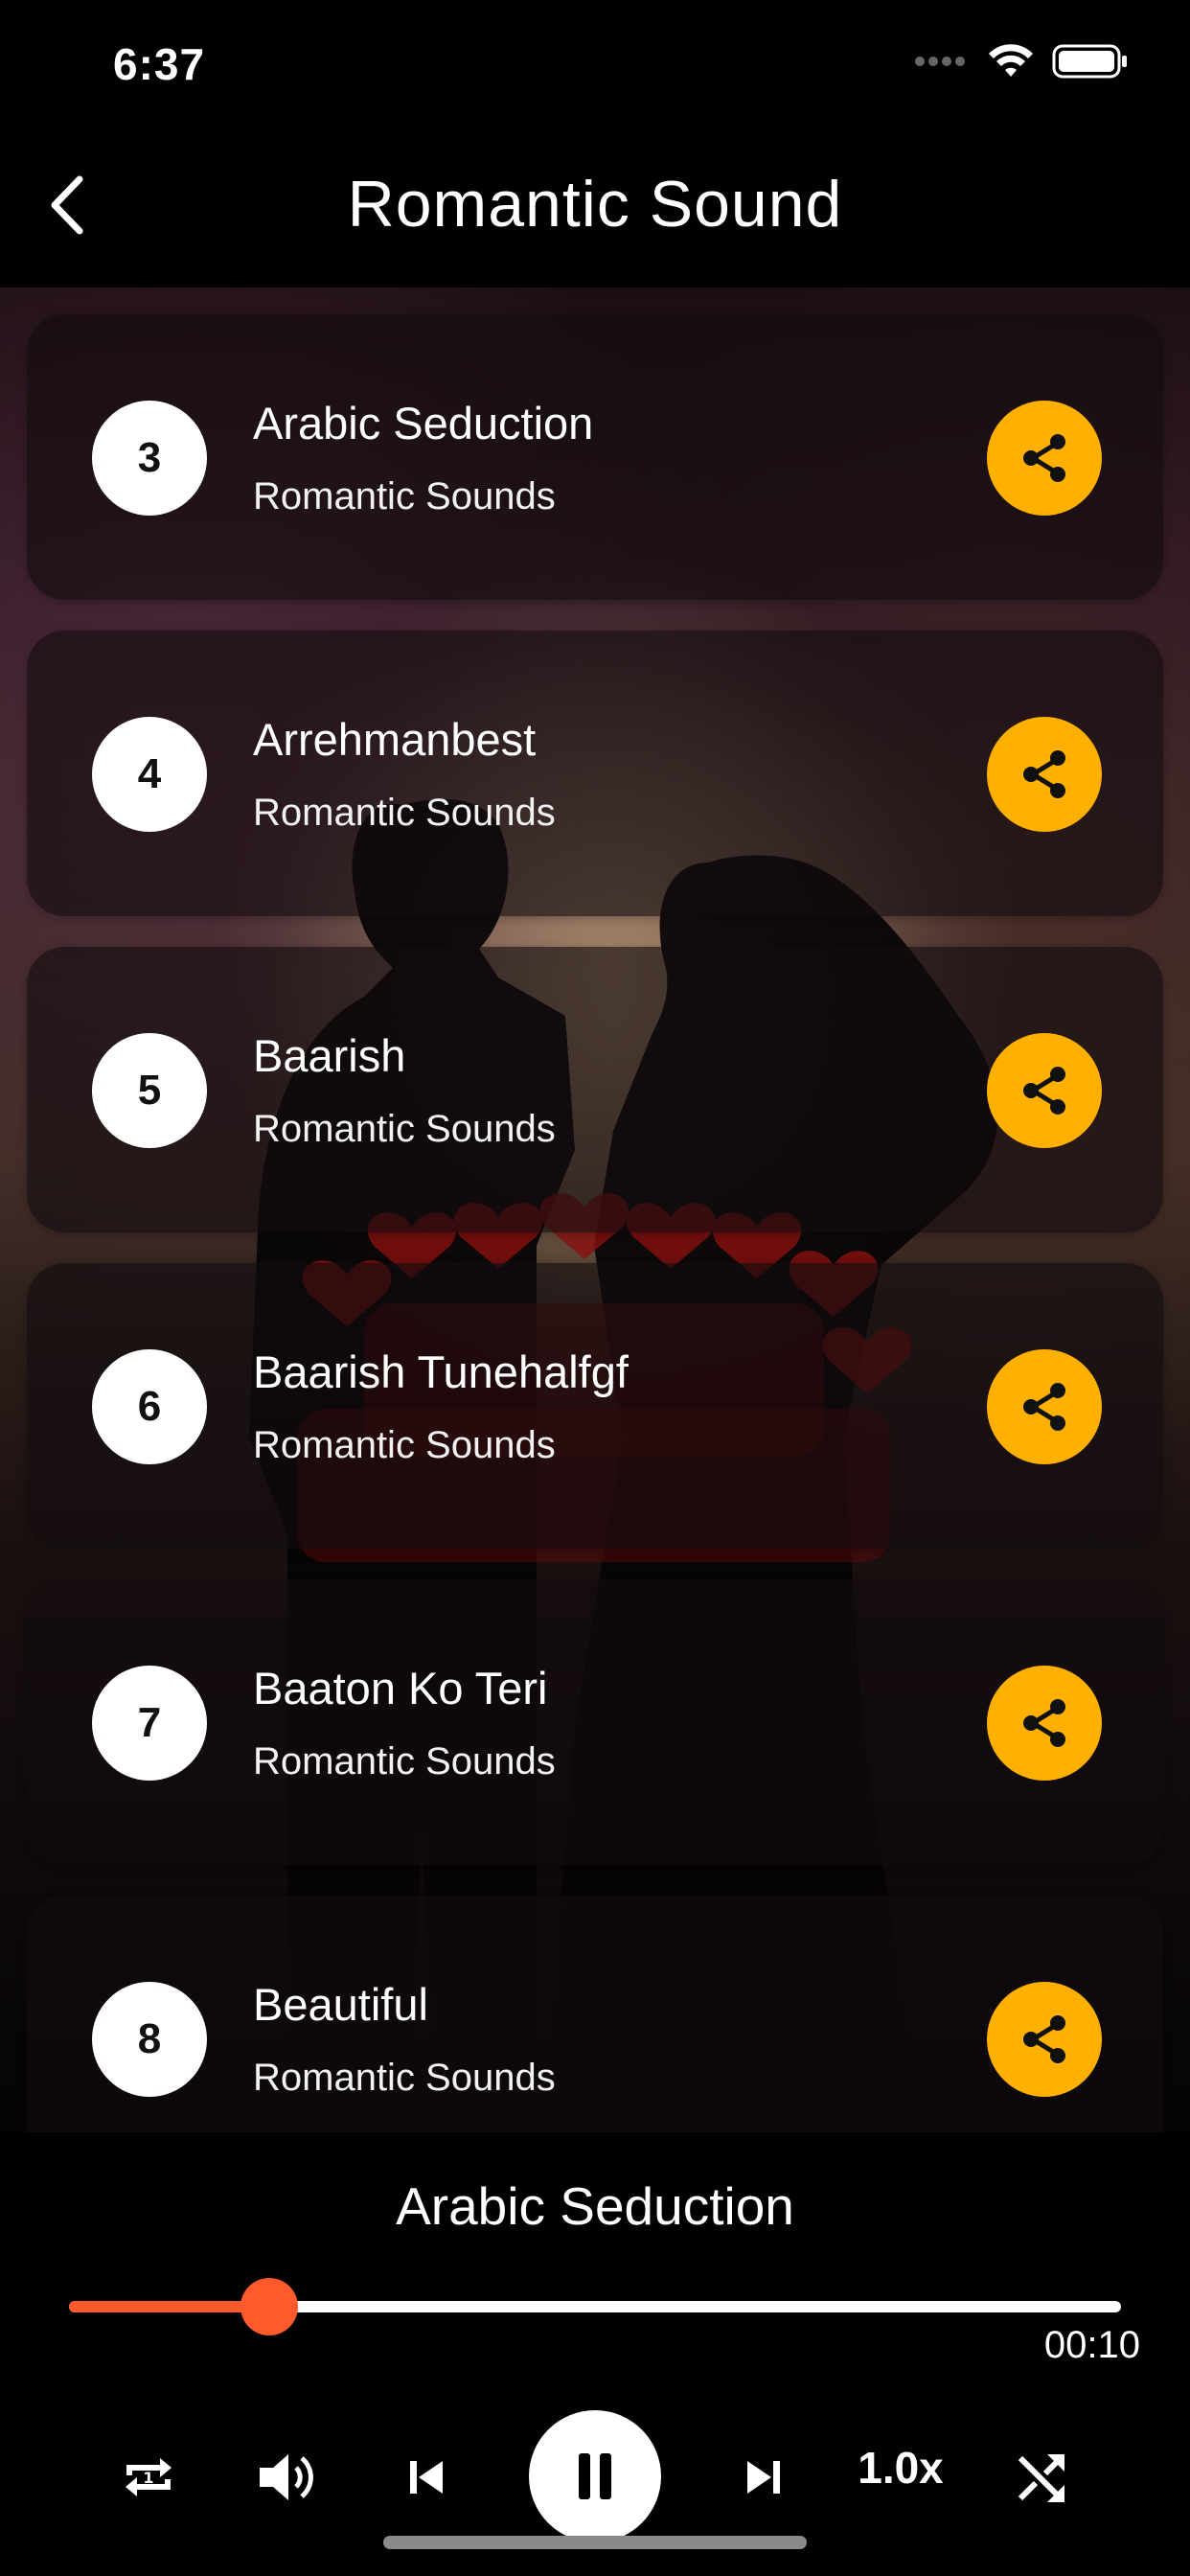  I want to click on wifi-icon, so click(1011, 60).